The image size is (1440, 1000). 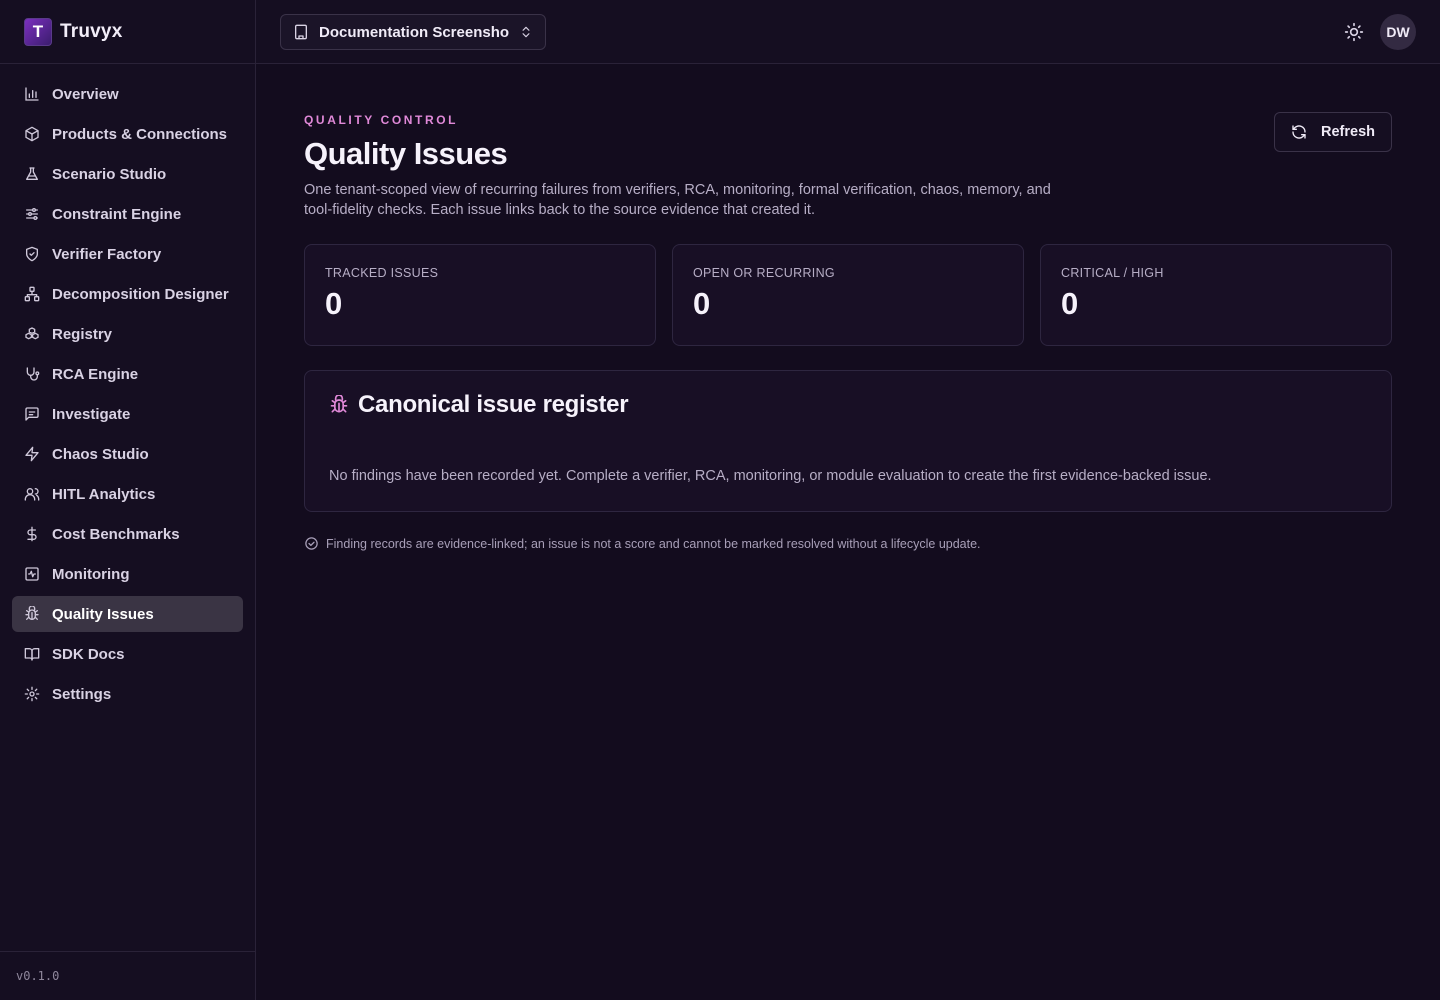 I want to click on theme-toggle-button, so click(x=1354, y=32).